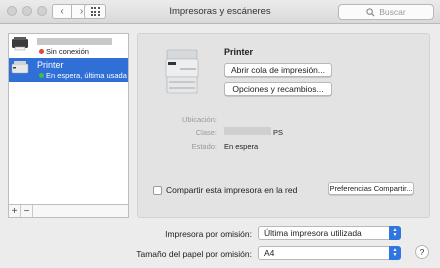 This screenshot has height=268, width=440. What do you see at coordinates (231, 190) in the screenshot?
I see `share-printer-label: Compartir esta impresora en la red` at bounding box center [231, 190].